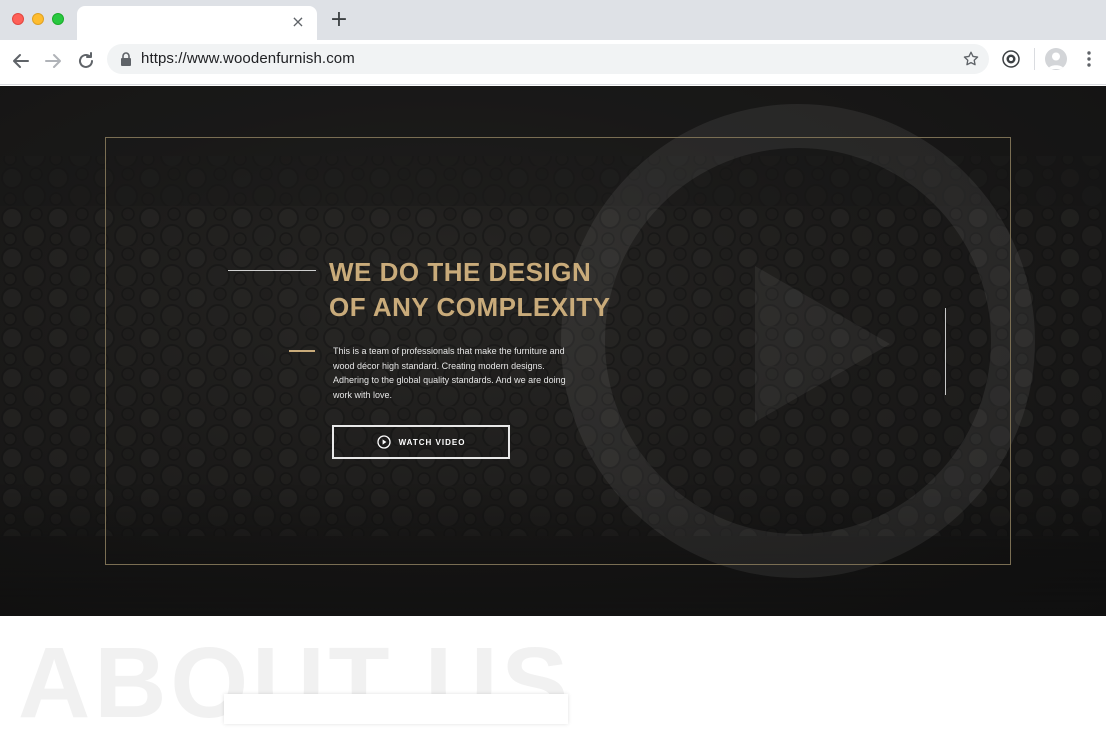  What do you see at coordinates (383, 442) in the screenshot?
I see `play-icon` at bounding box center [383, 442].